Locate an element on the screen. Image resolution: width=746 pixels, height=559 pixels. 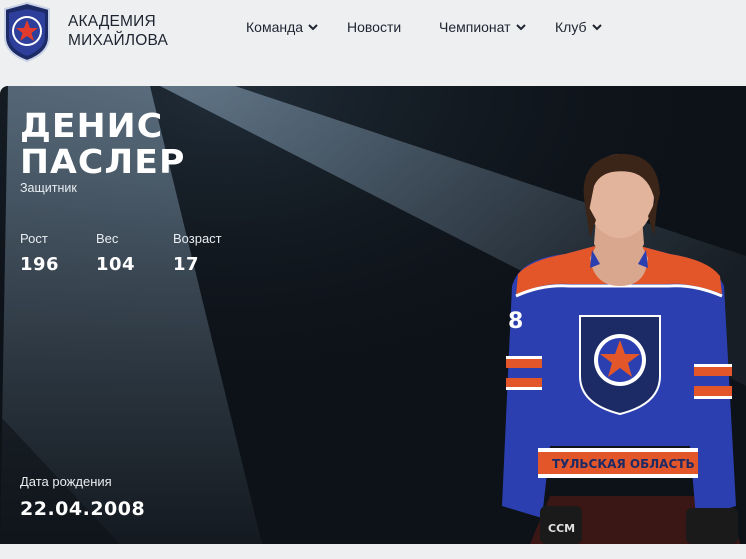
nav-item-label: Команда is located at coordinates (275, 27).